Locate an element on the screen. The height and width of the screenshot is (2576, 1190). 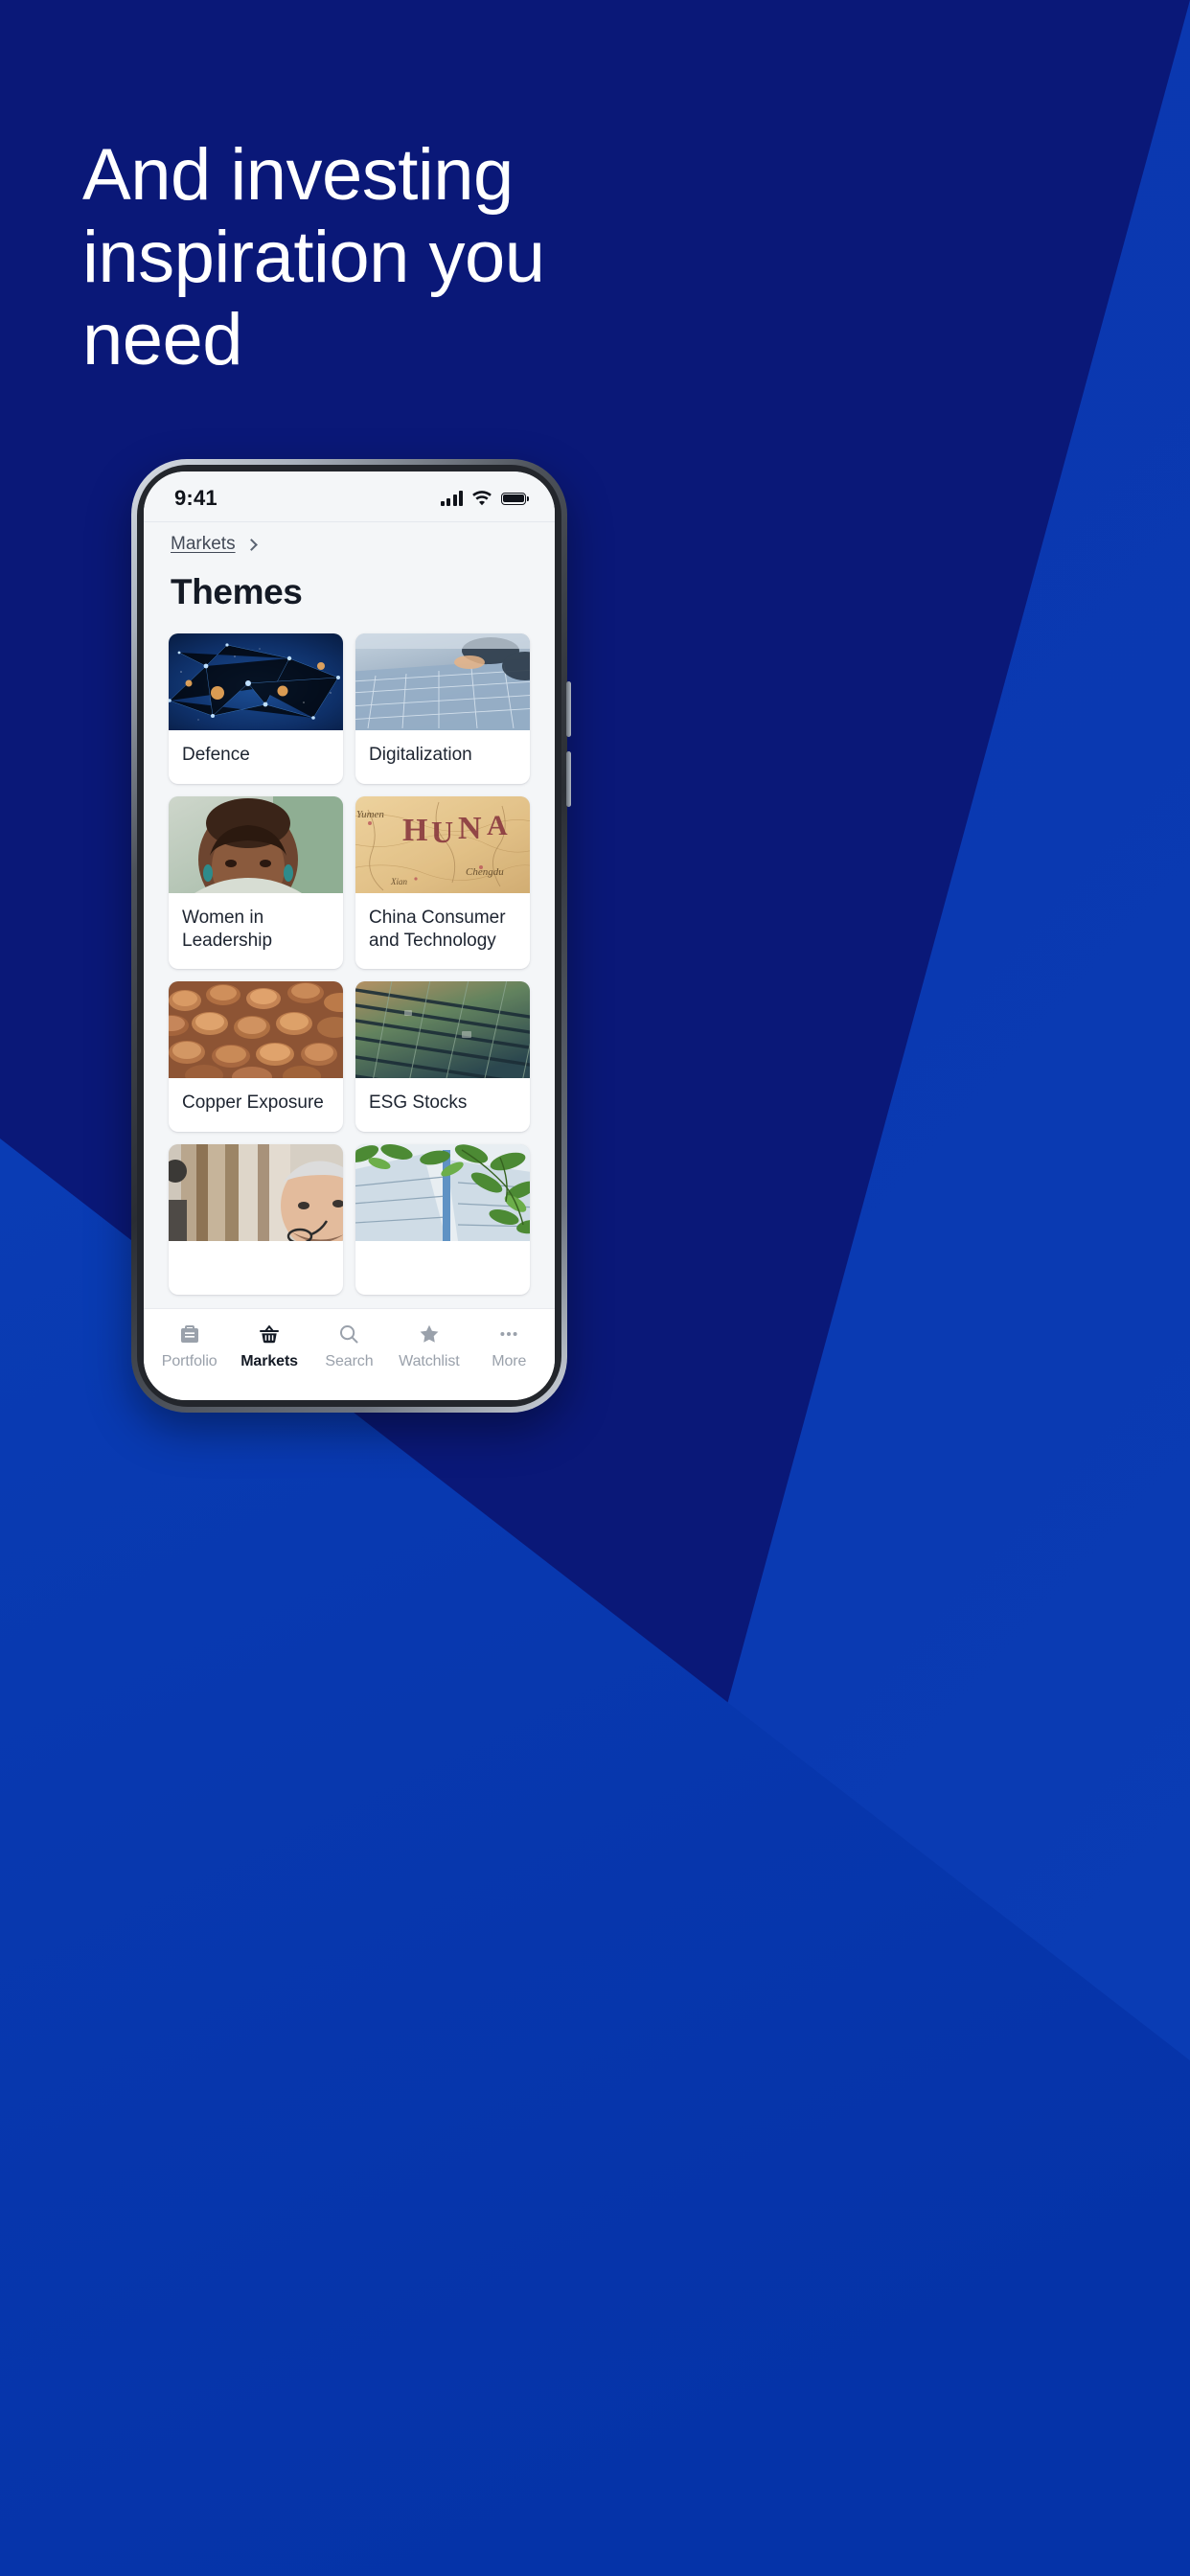
status-bar: 9:41 is located at coordinates (350, 496).